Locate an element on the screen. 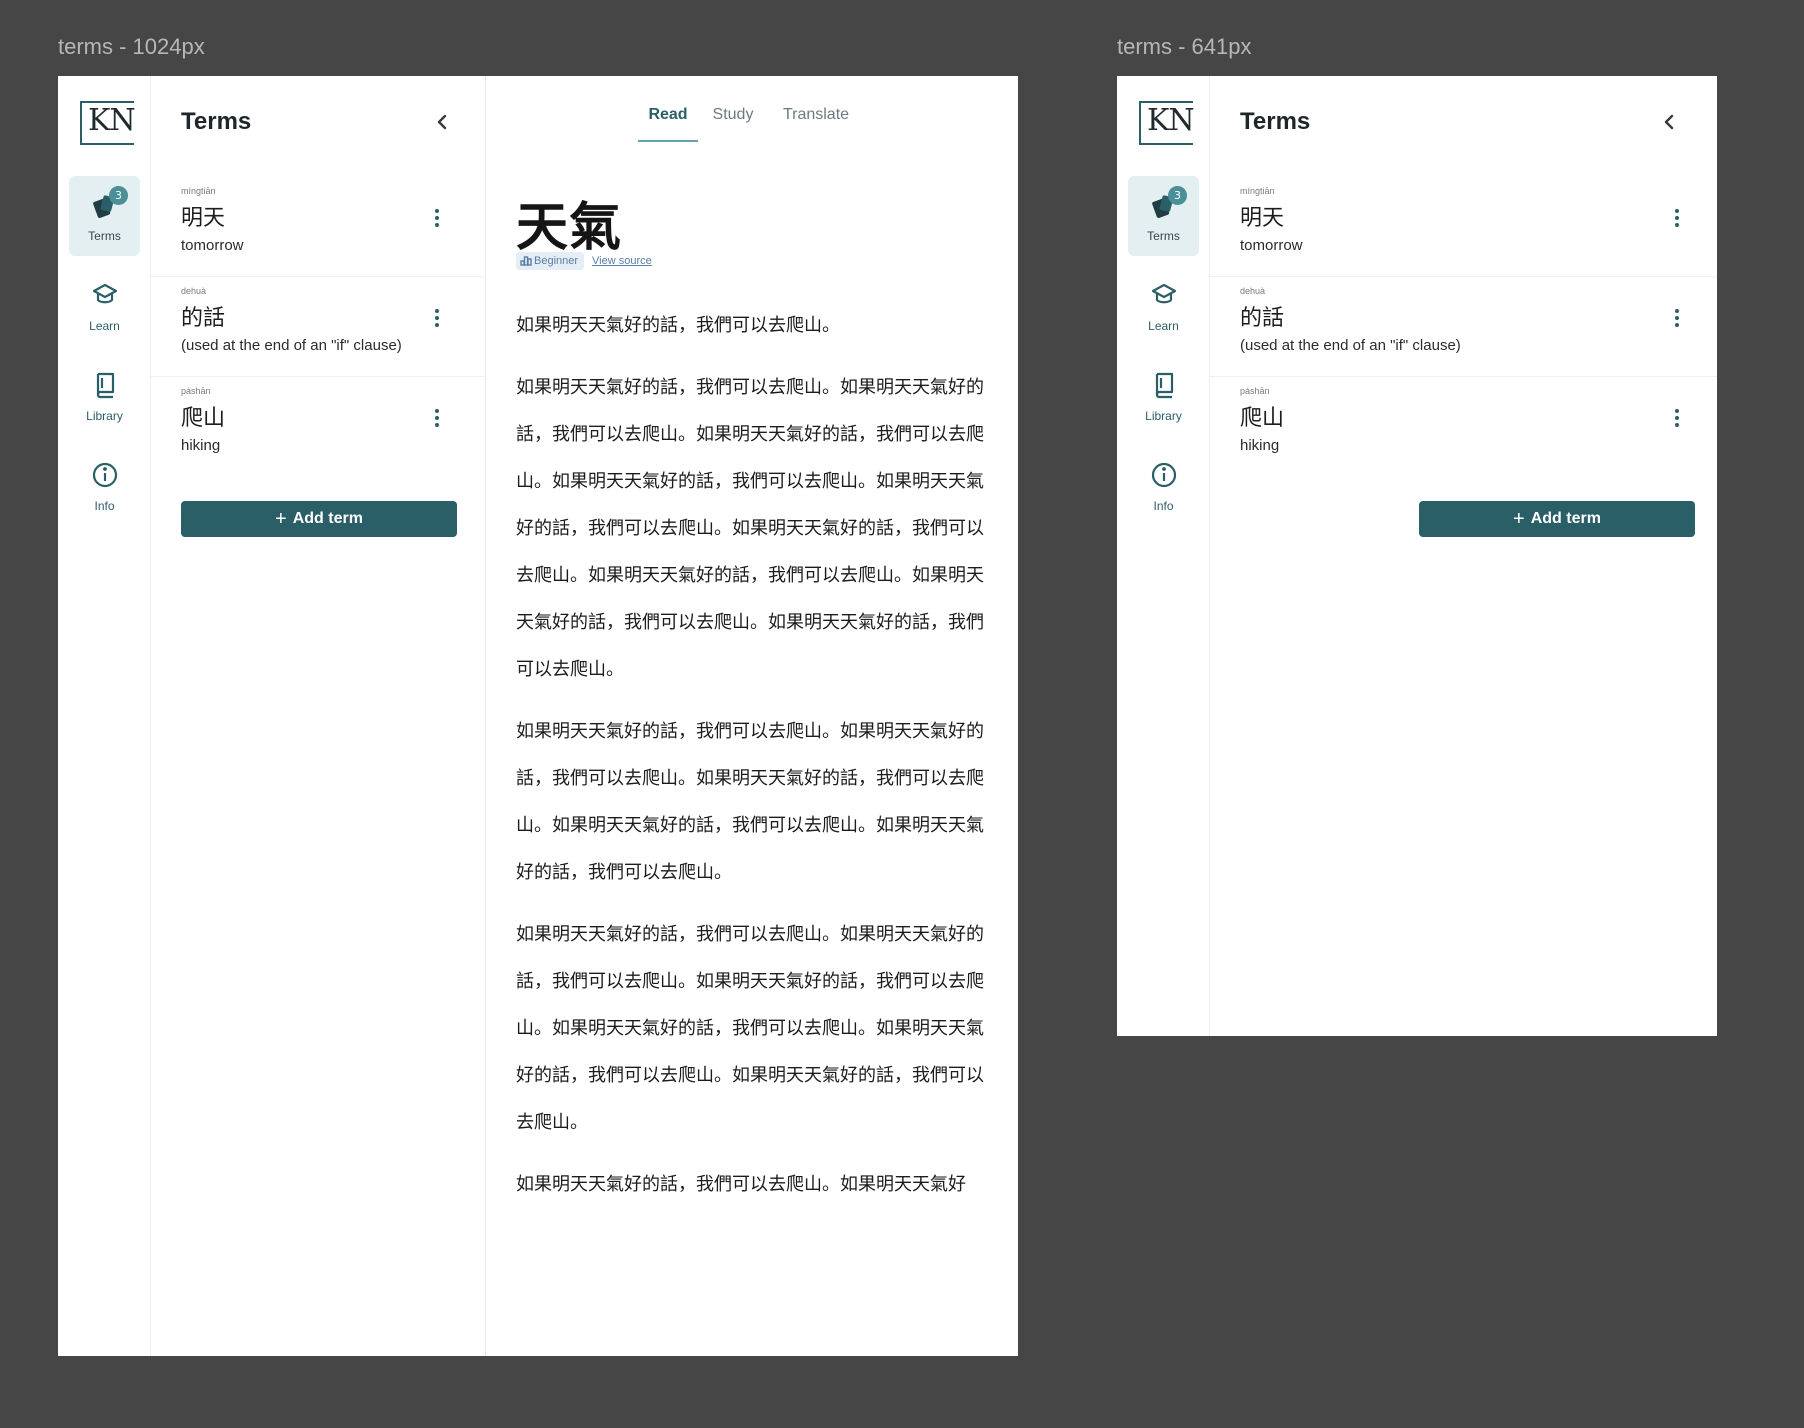 This screenshot has width=1804, height=1428. bar-chart-icon is located at coordinates (526, 260).